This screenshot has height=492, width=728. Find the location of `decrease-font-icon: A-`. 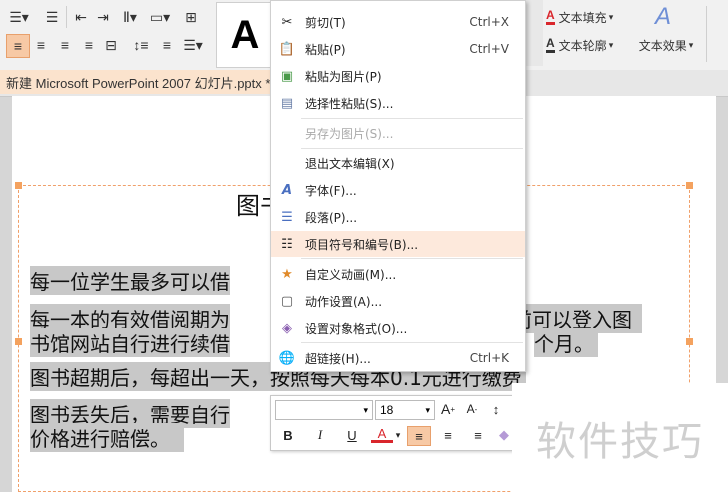

decrease-font-icon: A- is located at coordinates (472, 409).